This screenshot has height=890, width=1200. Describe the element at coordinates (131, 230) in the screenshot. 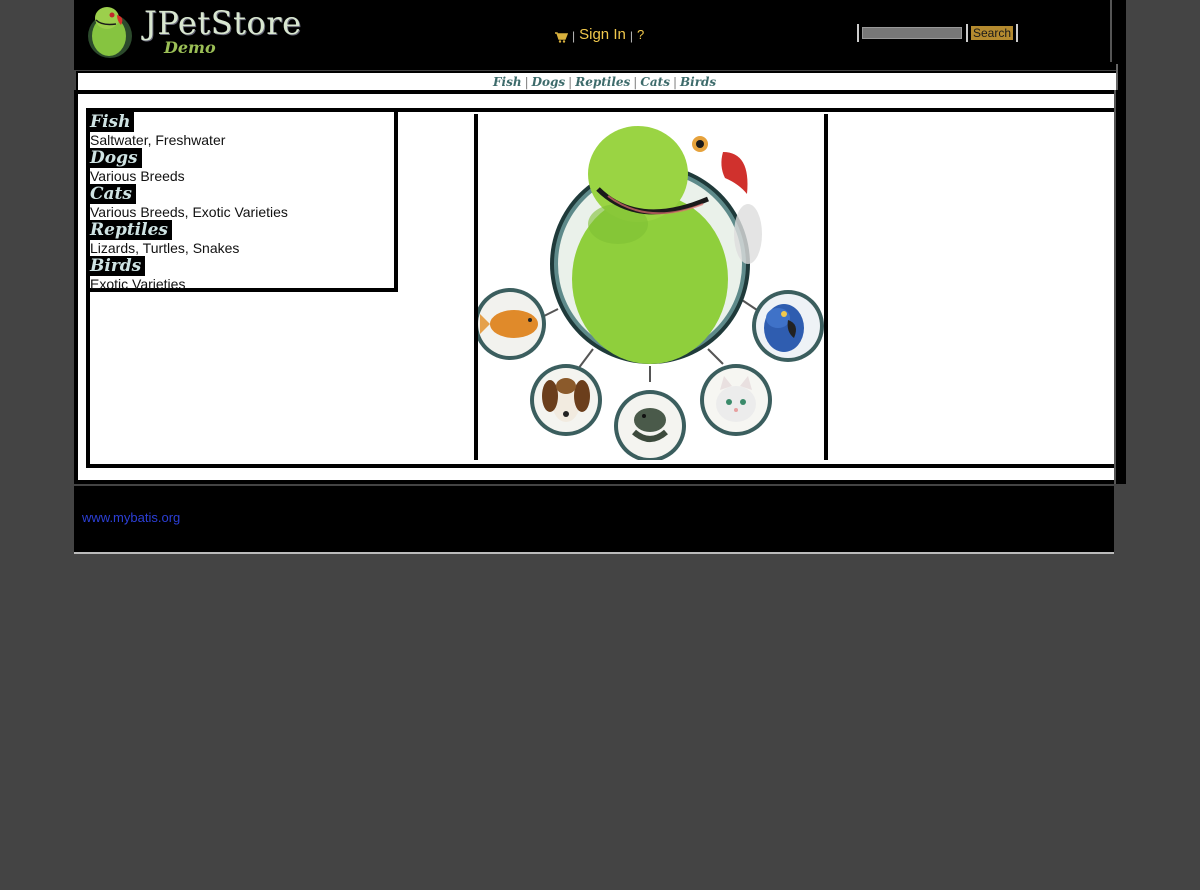

I see `category-link-reptiles: Reptiles` at that location.